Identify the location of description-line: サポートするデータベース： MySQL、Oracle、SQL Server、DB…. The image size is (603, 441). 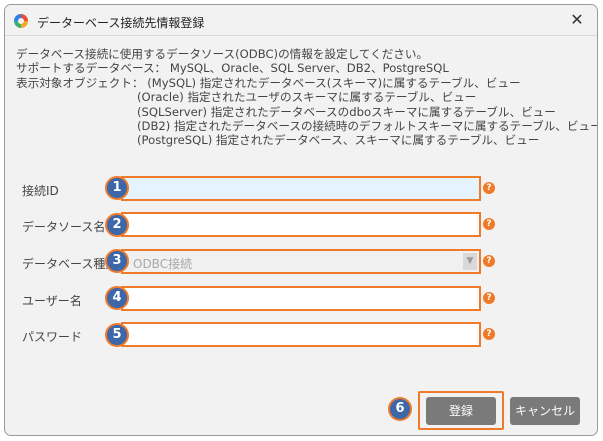
(232, 68).